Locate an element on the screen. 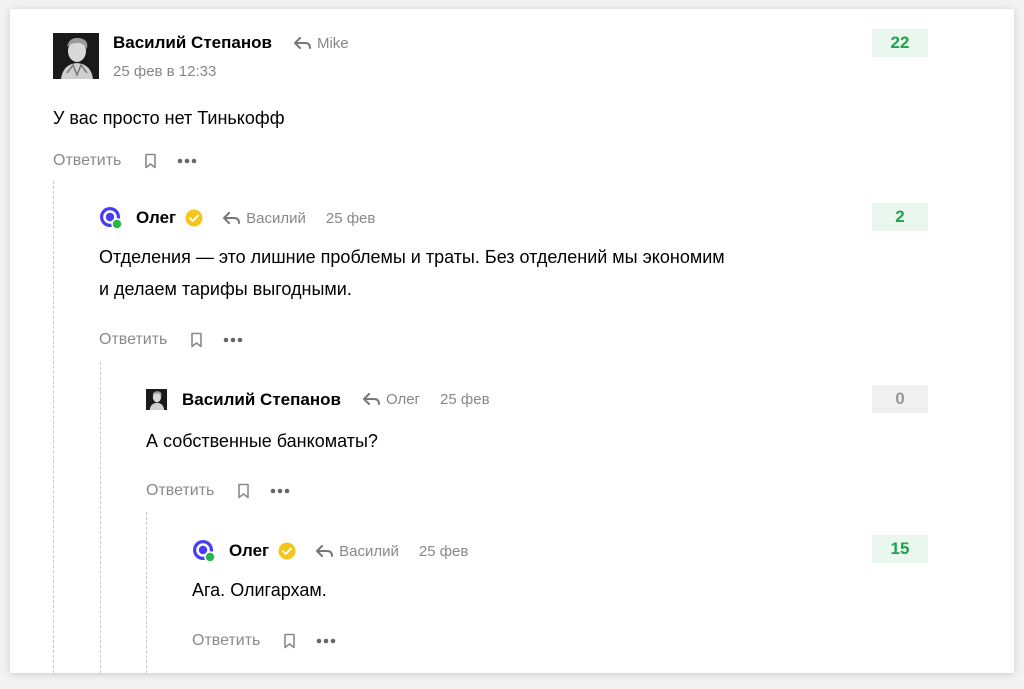 This screenshot has height=689, width=1024. comment-text: Ага. Олигархам. is located at coordinates (259, 590).